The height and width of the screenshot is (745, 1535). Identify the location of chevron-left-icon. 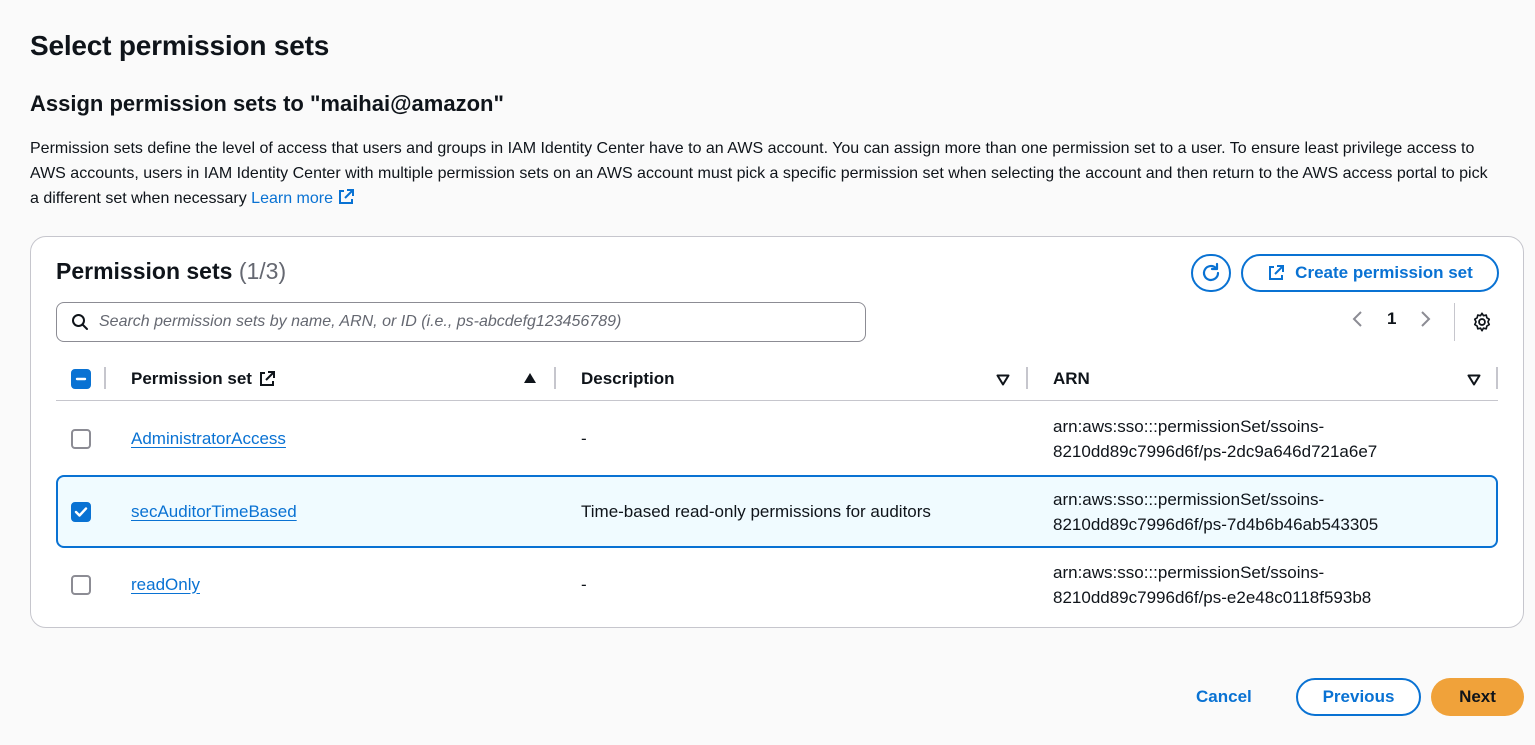
(1358, 319).